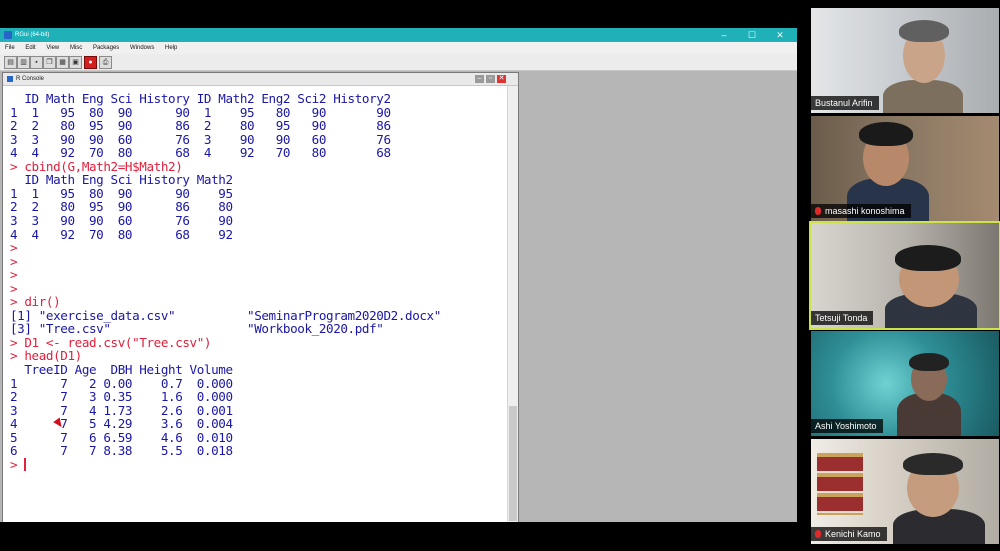 The width and height of the screenshot is (1000, 551). What do you see at coordinates (49, 62) in the screenshot?
I see `copy-icon: ❐` at bounding box center [49, 62].